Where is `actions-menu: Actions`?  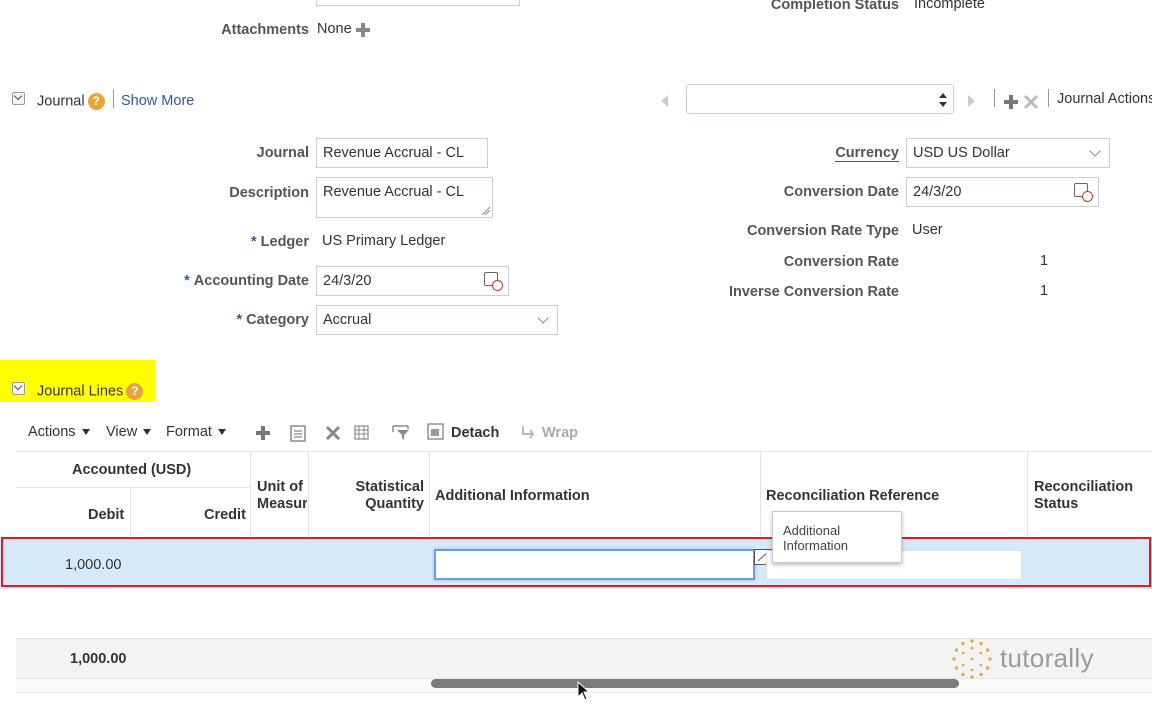 actions-menu: Actions is located at coordinates (59, 432).